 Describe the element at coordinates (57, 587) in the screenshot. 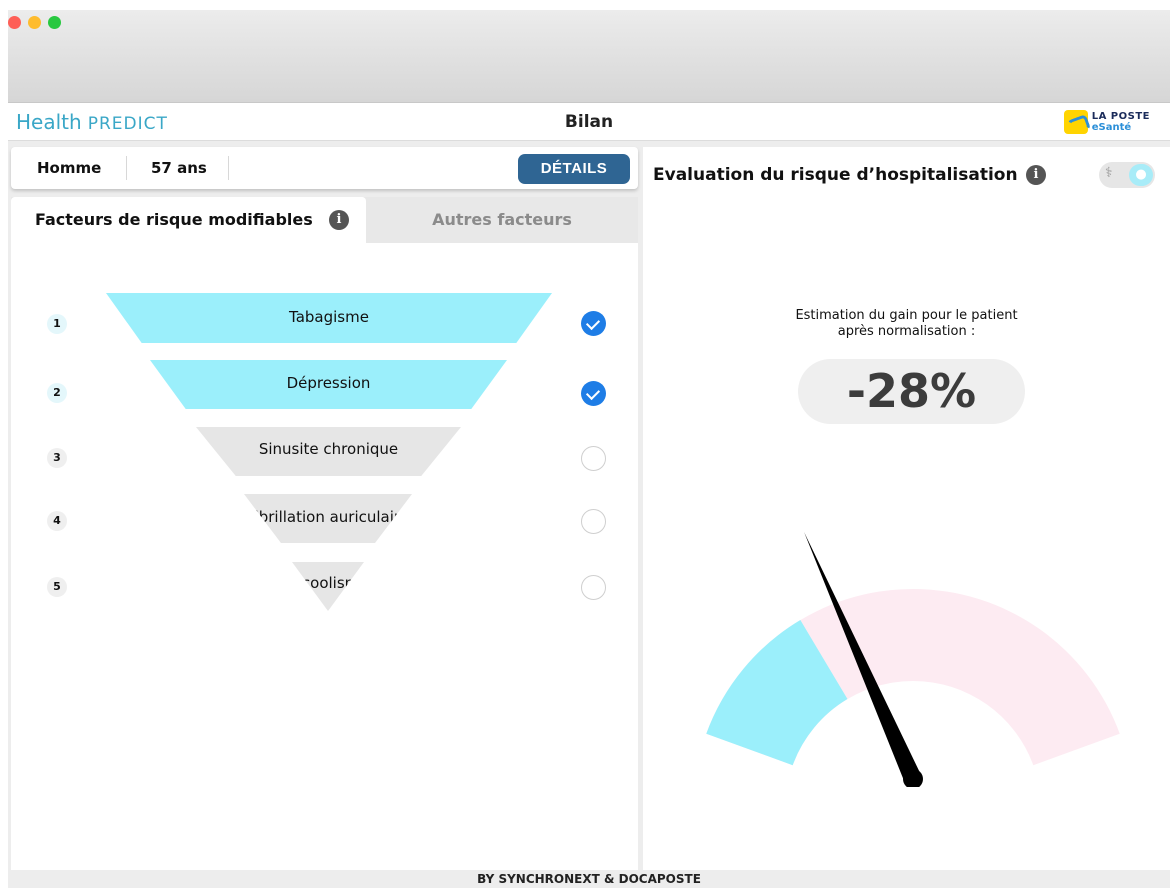

I see `factor-rank-5: 5` at that location.